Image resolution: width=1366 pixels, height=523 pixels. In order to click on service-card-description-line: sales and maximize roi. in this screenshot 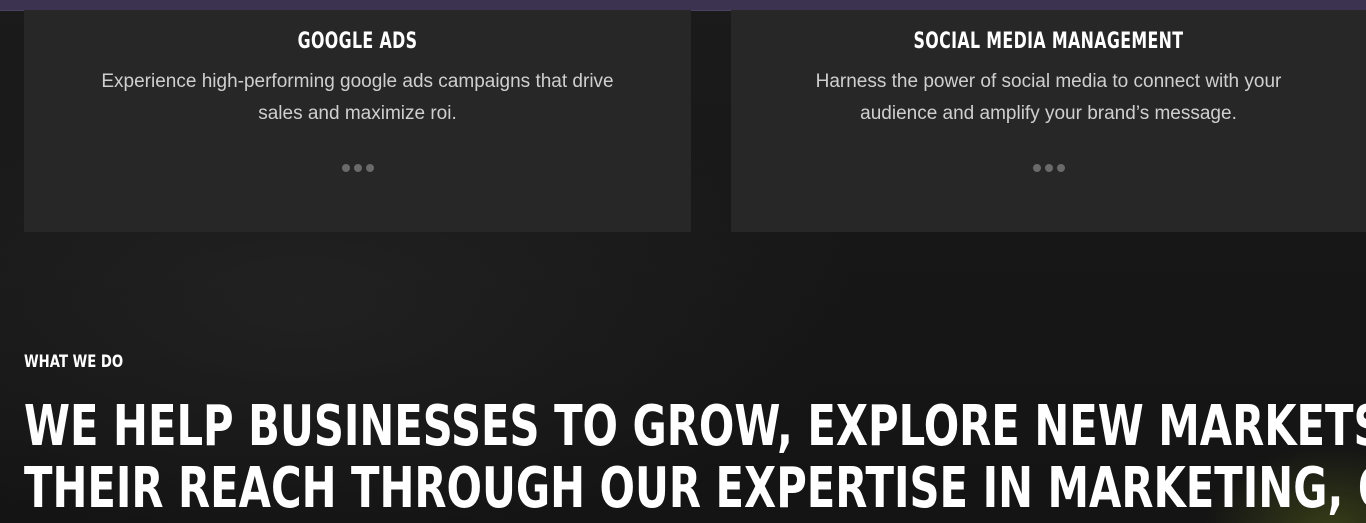, I will do `click(357, 113)`.